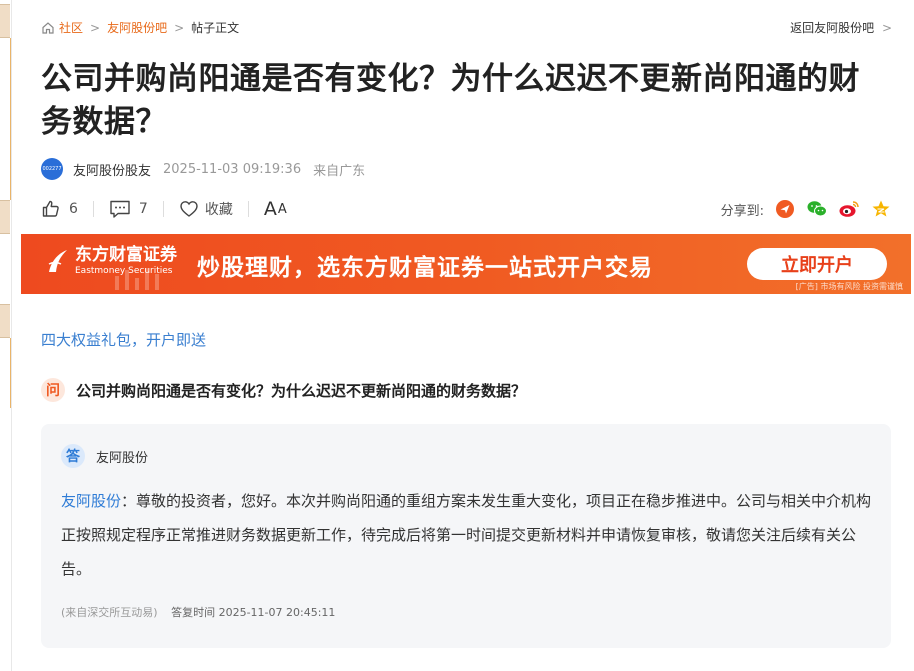 The height and width of the screenshot is (671, 914). I want to click on like-button: 6, so click(59, 209).